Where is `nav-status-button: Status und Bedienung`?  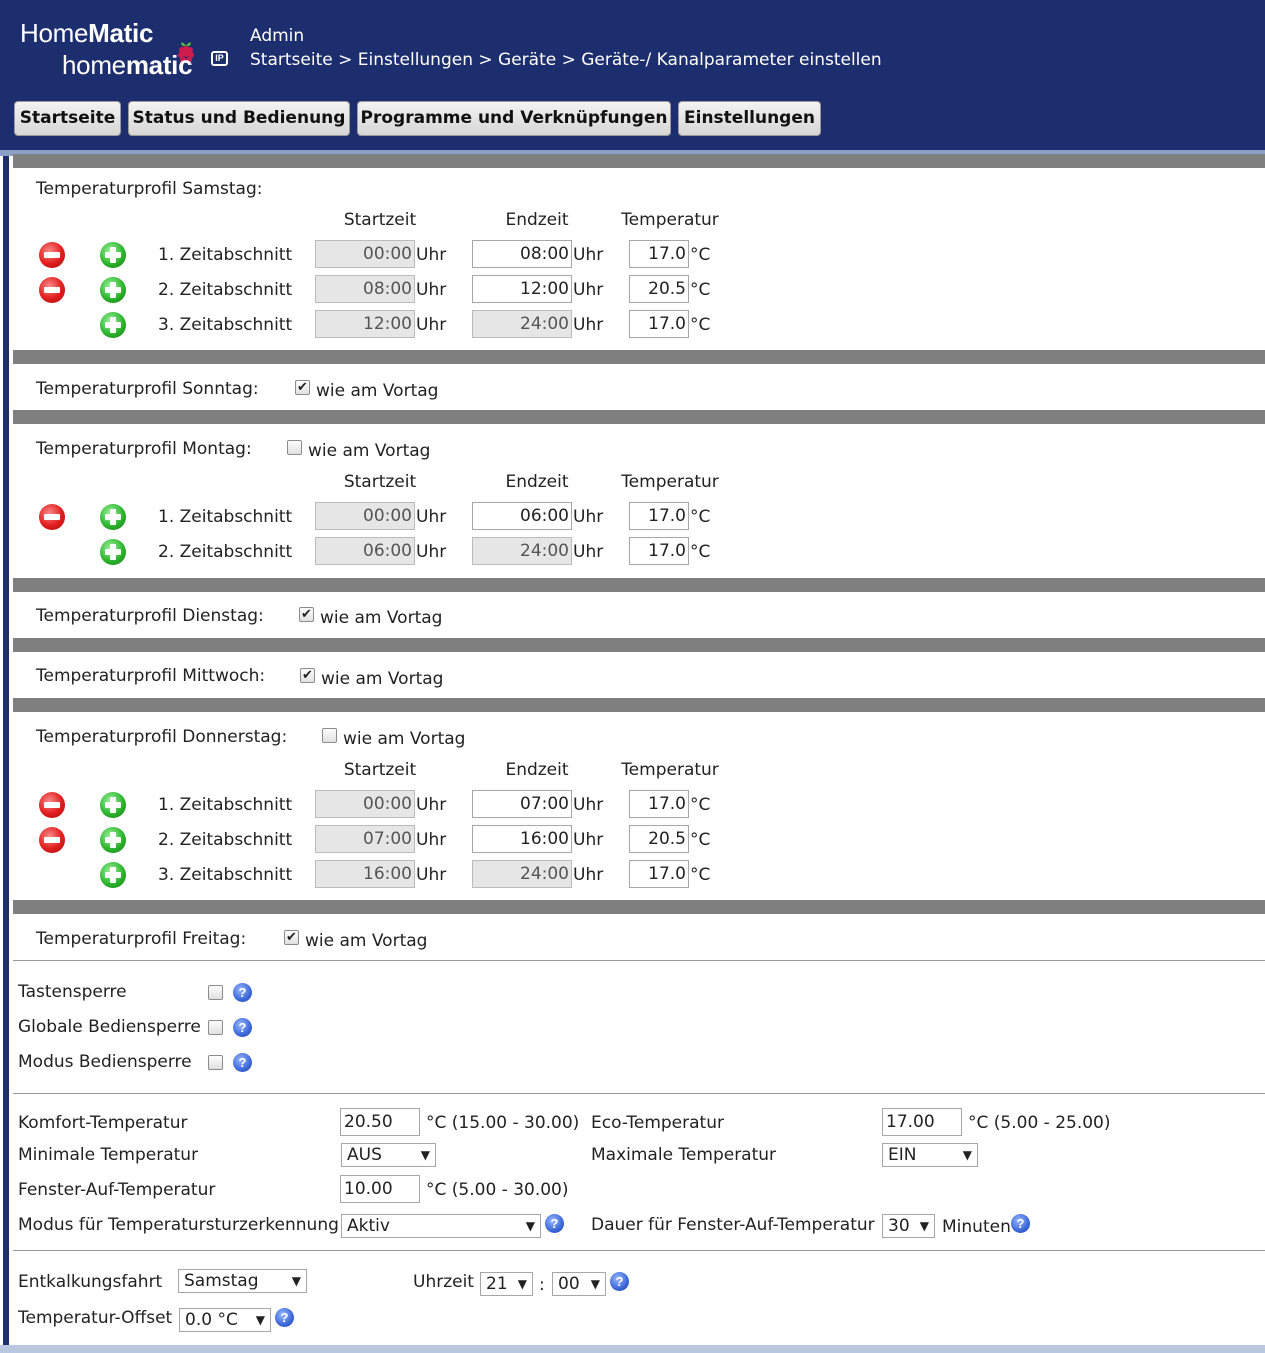
nav-status-button: Status und Bedienung is located at coordinates (239, 118).